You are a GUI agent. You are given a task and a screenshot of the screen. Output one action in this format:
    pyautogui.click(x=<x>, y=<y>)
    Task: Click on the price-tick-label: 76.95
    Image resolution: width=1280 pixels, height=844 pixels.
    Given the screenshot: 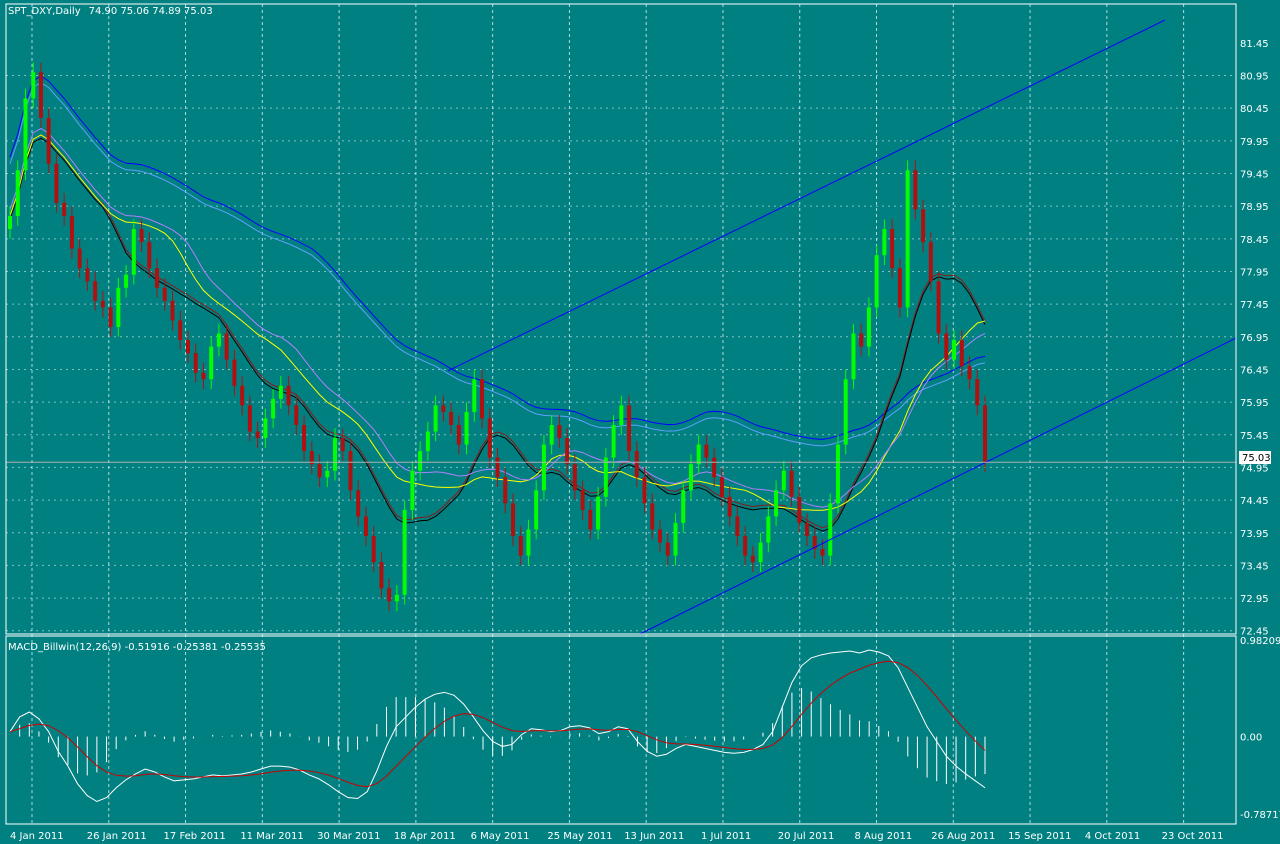 What is the action you would take?
    pyautogui.click(x=1254, y=338)
    